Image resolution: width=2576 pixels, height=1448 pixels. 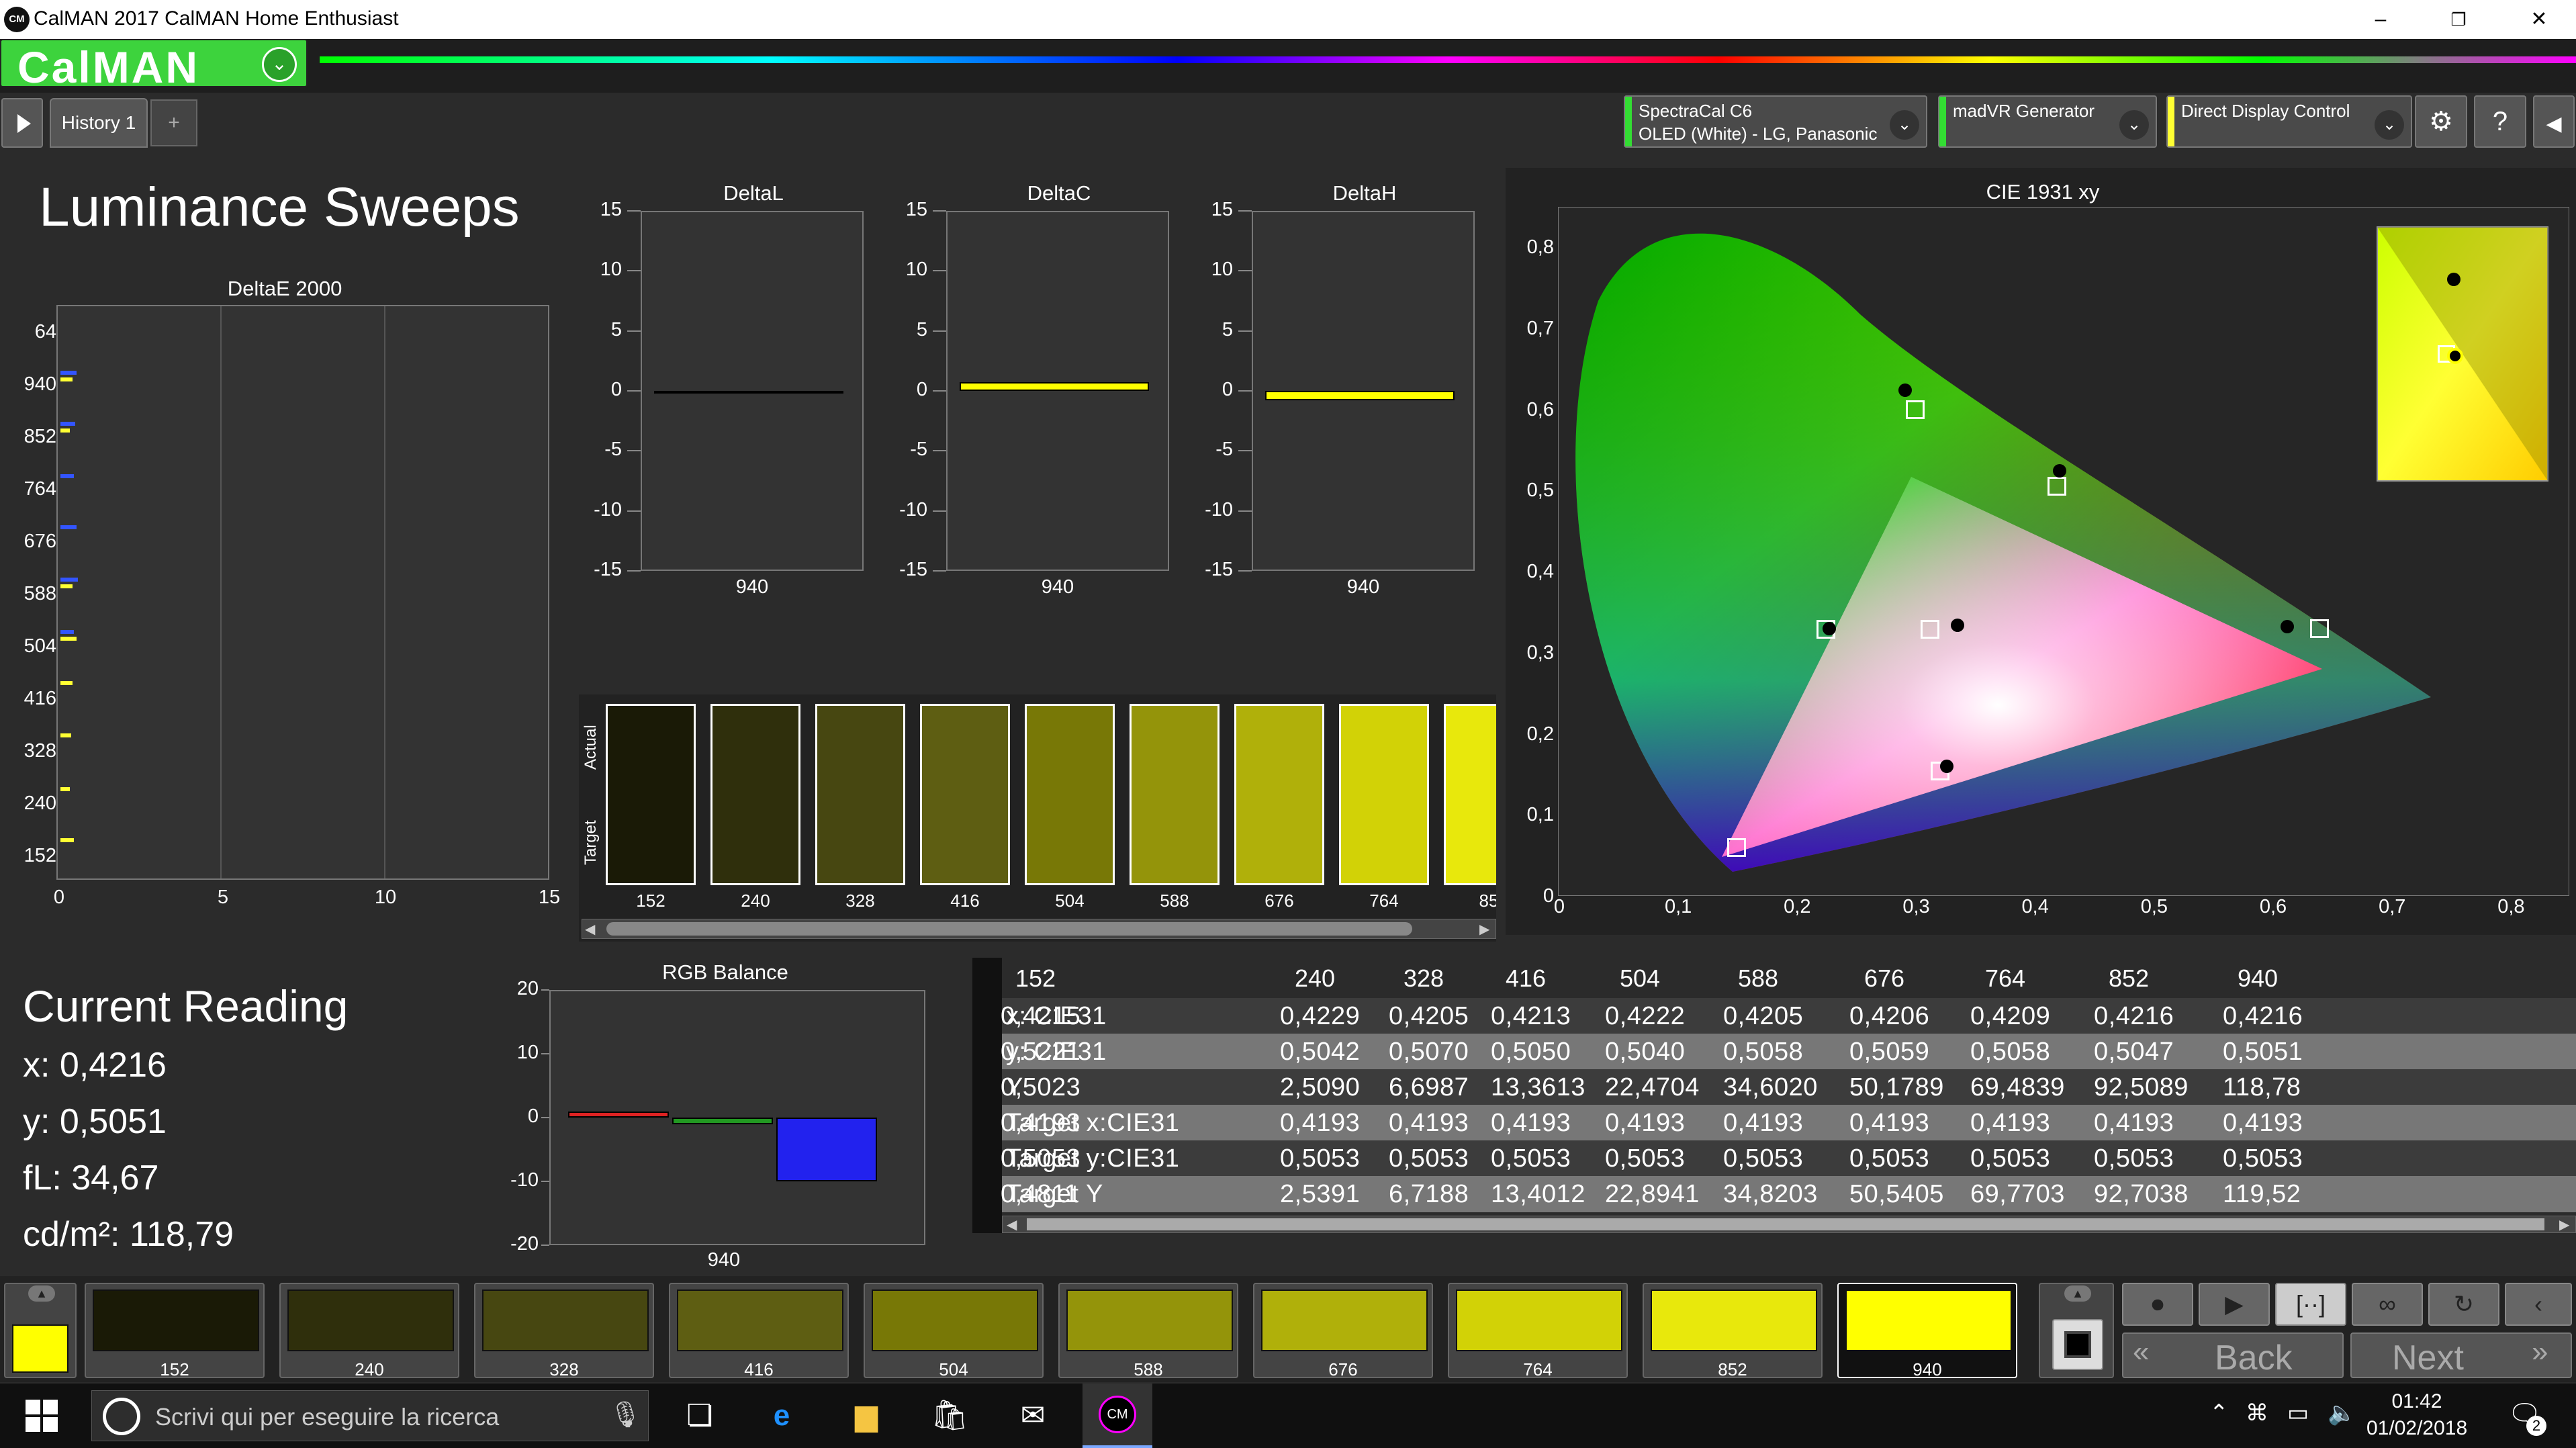 What do you see at coordinates (564, 1331) in the screenshot?
I see `patch-tile: 328` at bounding box center [564, 1331].